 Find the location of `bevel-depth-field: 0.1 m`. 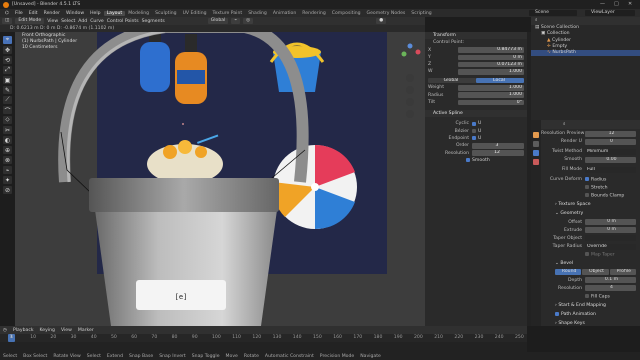

bevel-depth-field: 0.1 m is located at coordinates (610, 280).